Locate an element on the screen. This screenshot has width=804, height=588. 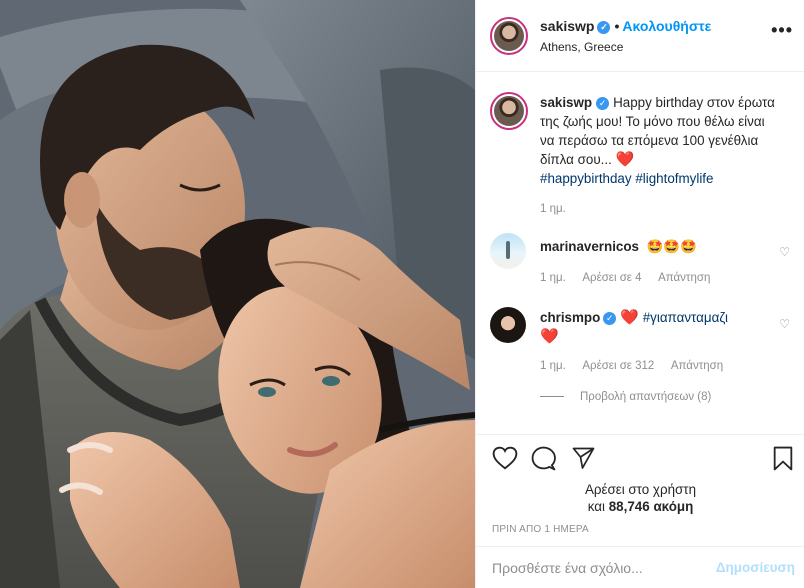
comment-icon is located at coordinates (543, 458).